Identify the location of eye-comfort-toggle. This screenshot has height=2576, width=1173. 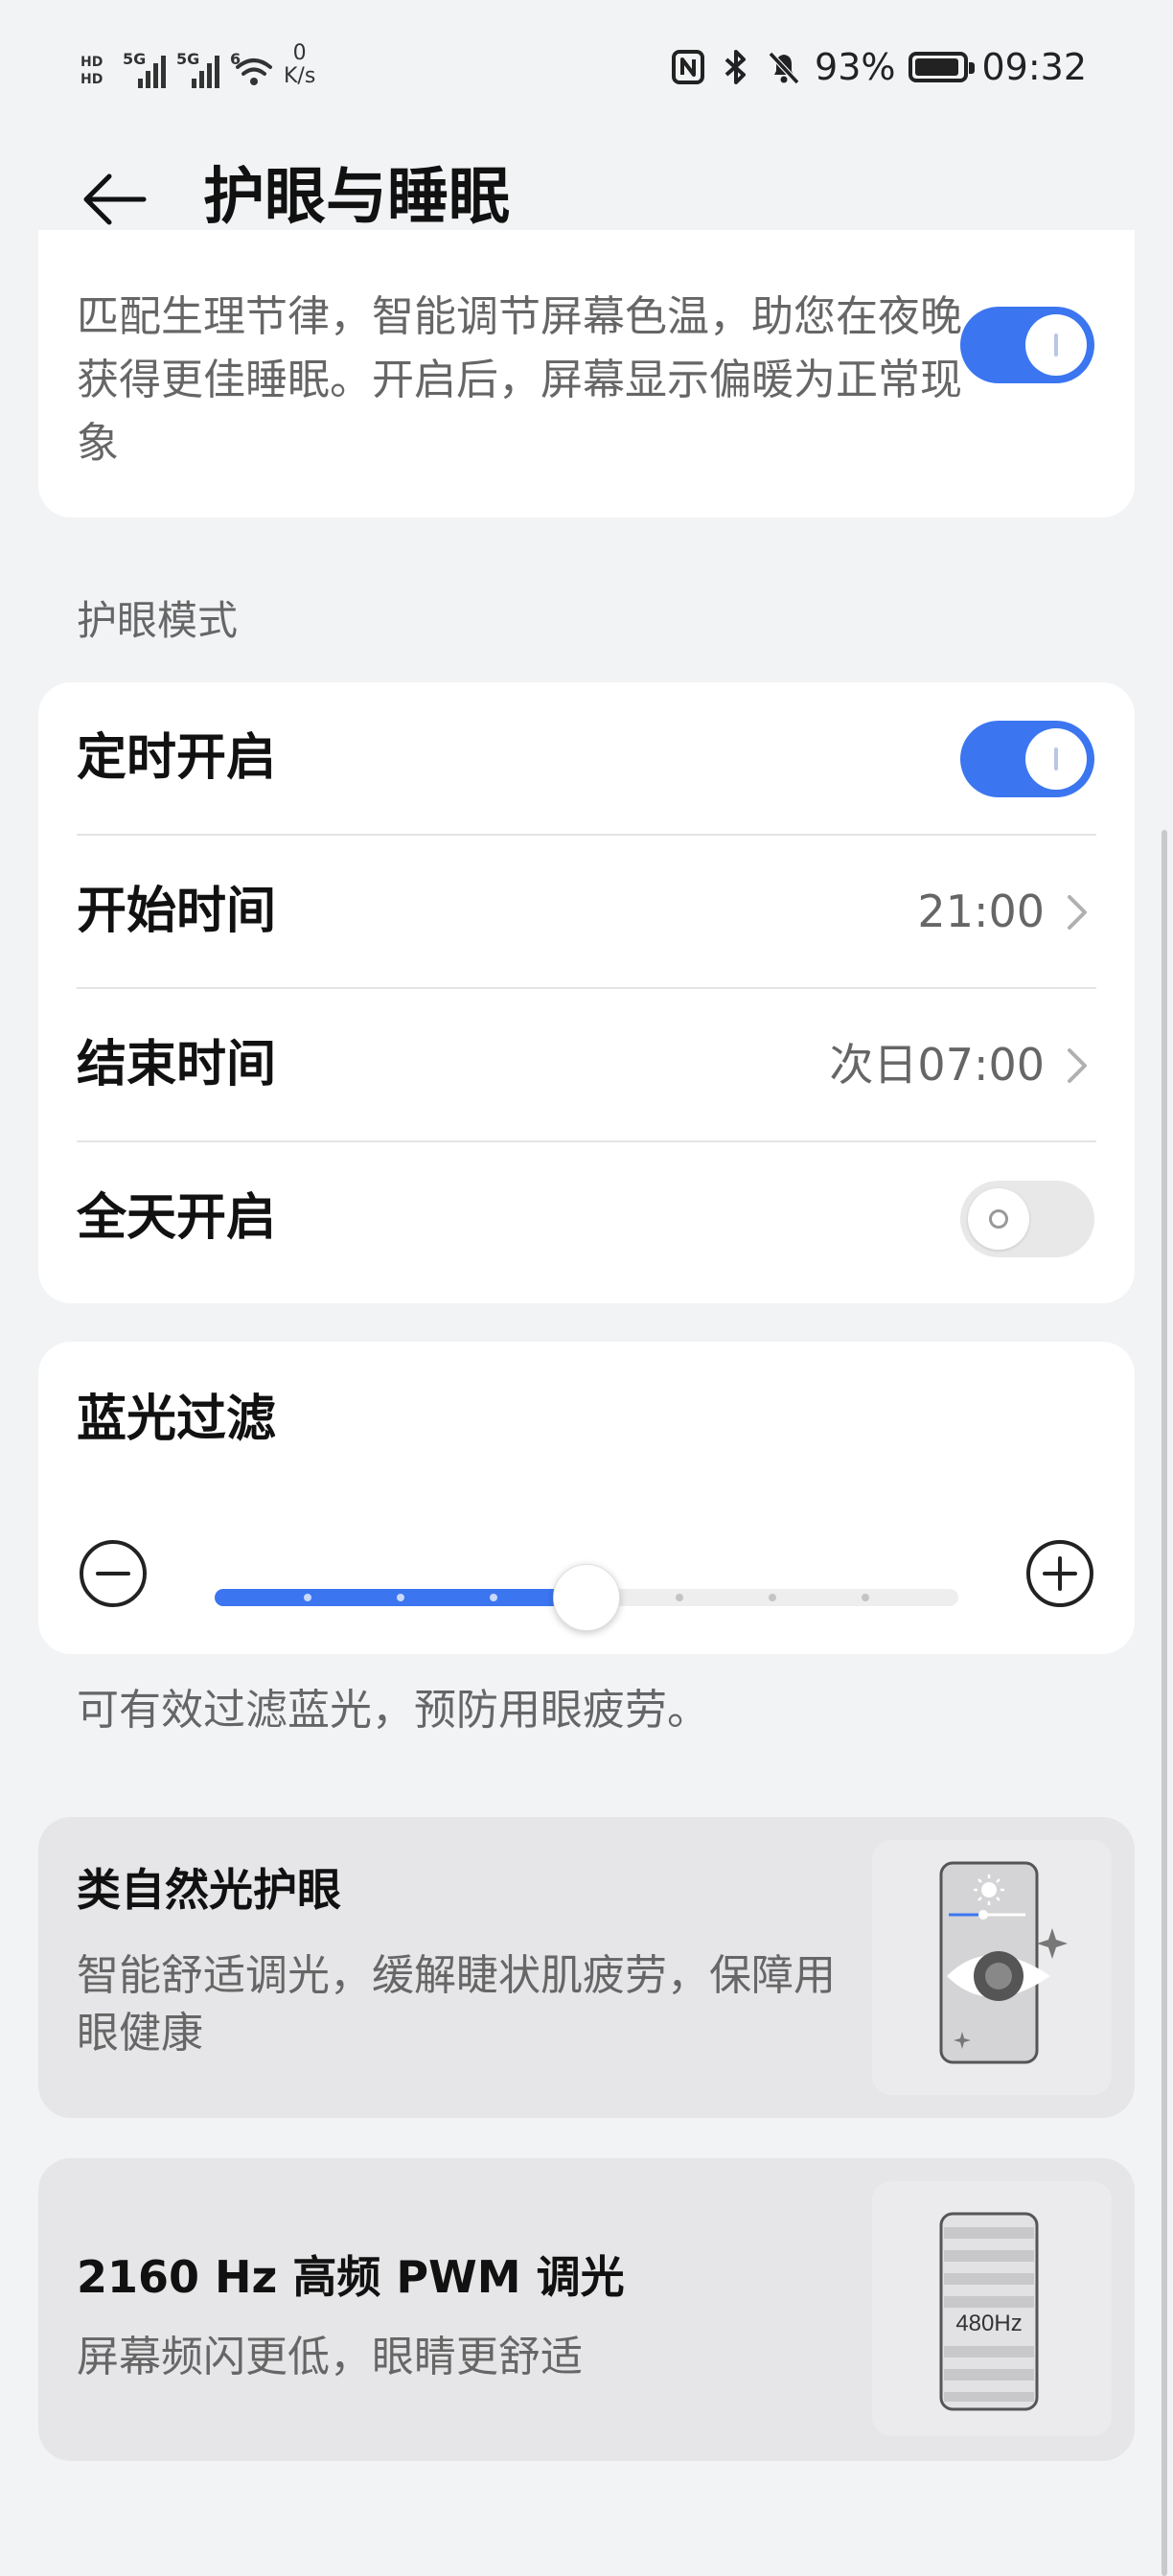
(1027, 345).